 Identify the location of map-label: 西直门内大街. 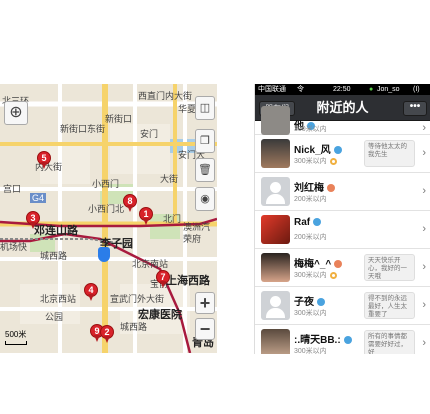
(165, 96).